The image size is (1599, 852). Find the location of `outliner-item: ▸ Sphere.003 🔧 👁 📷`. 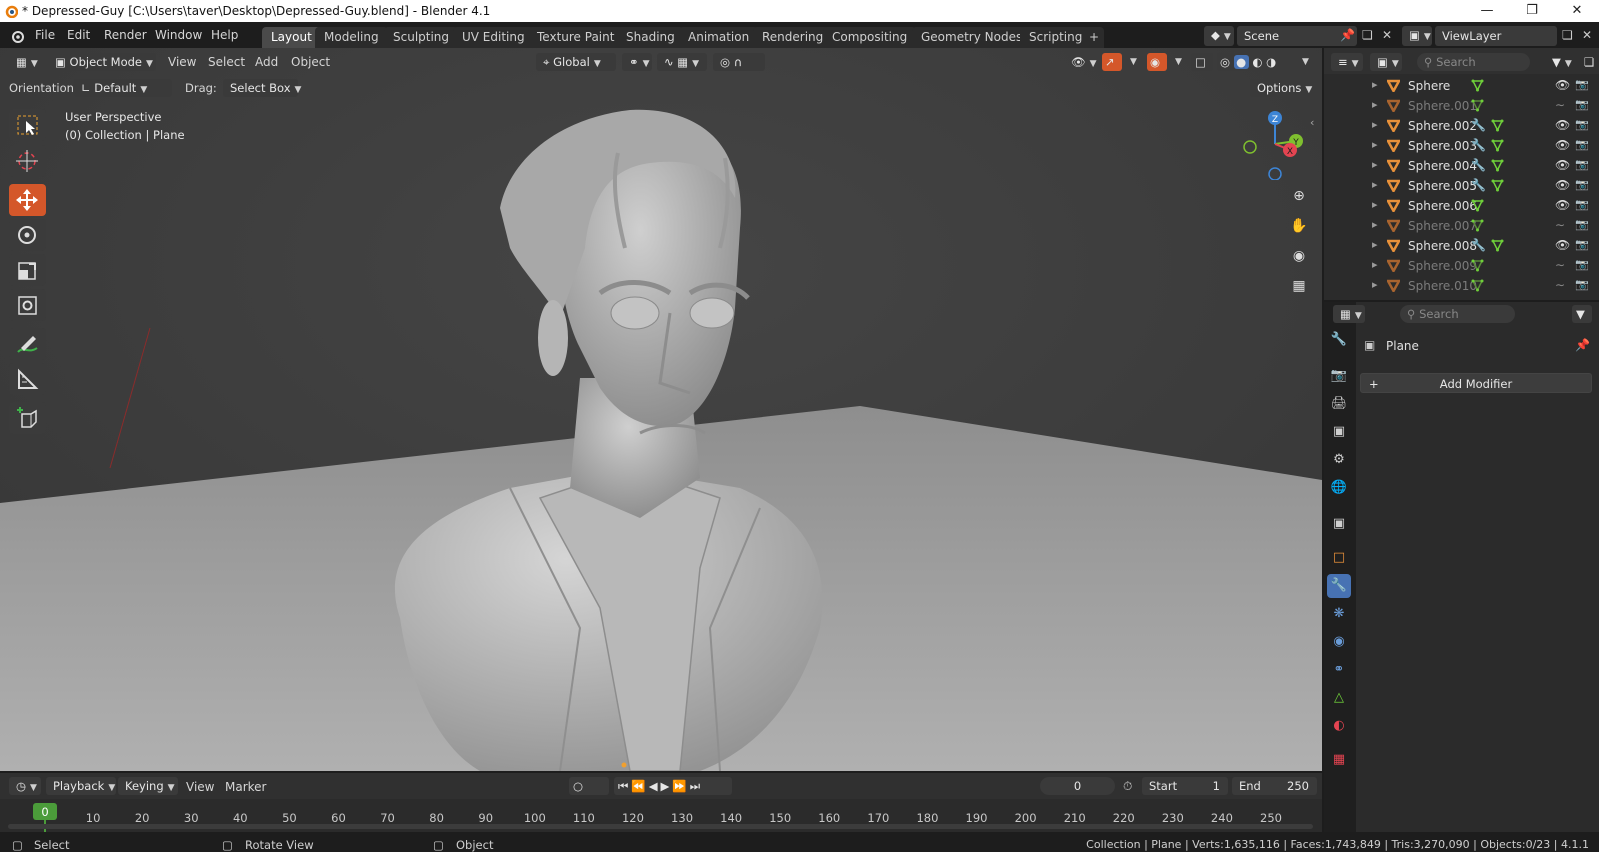

outliner-item: ▸ Sphere.003 🔧 👁 📷 is located at coordinates (1465, 146).